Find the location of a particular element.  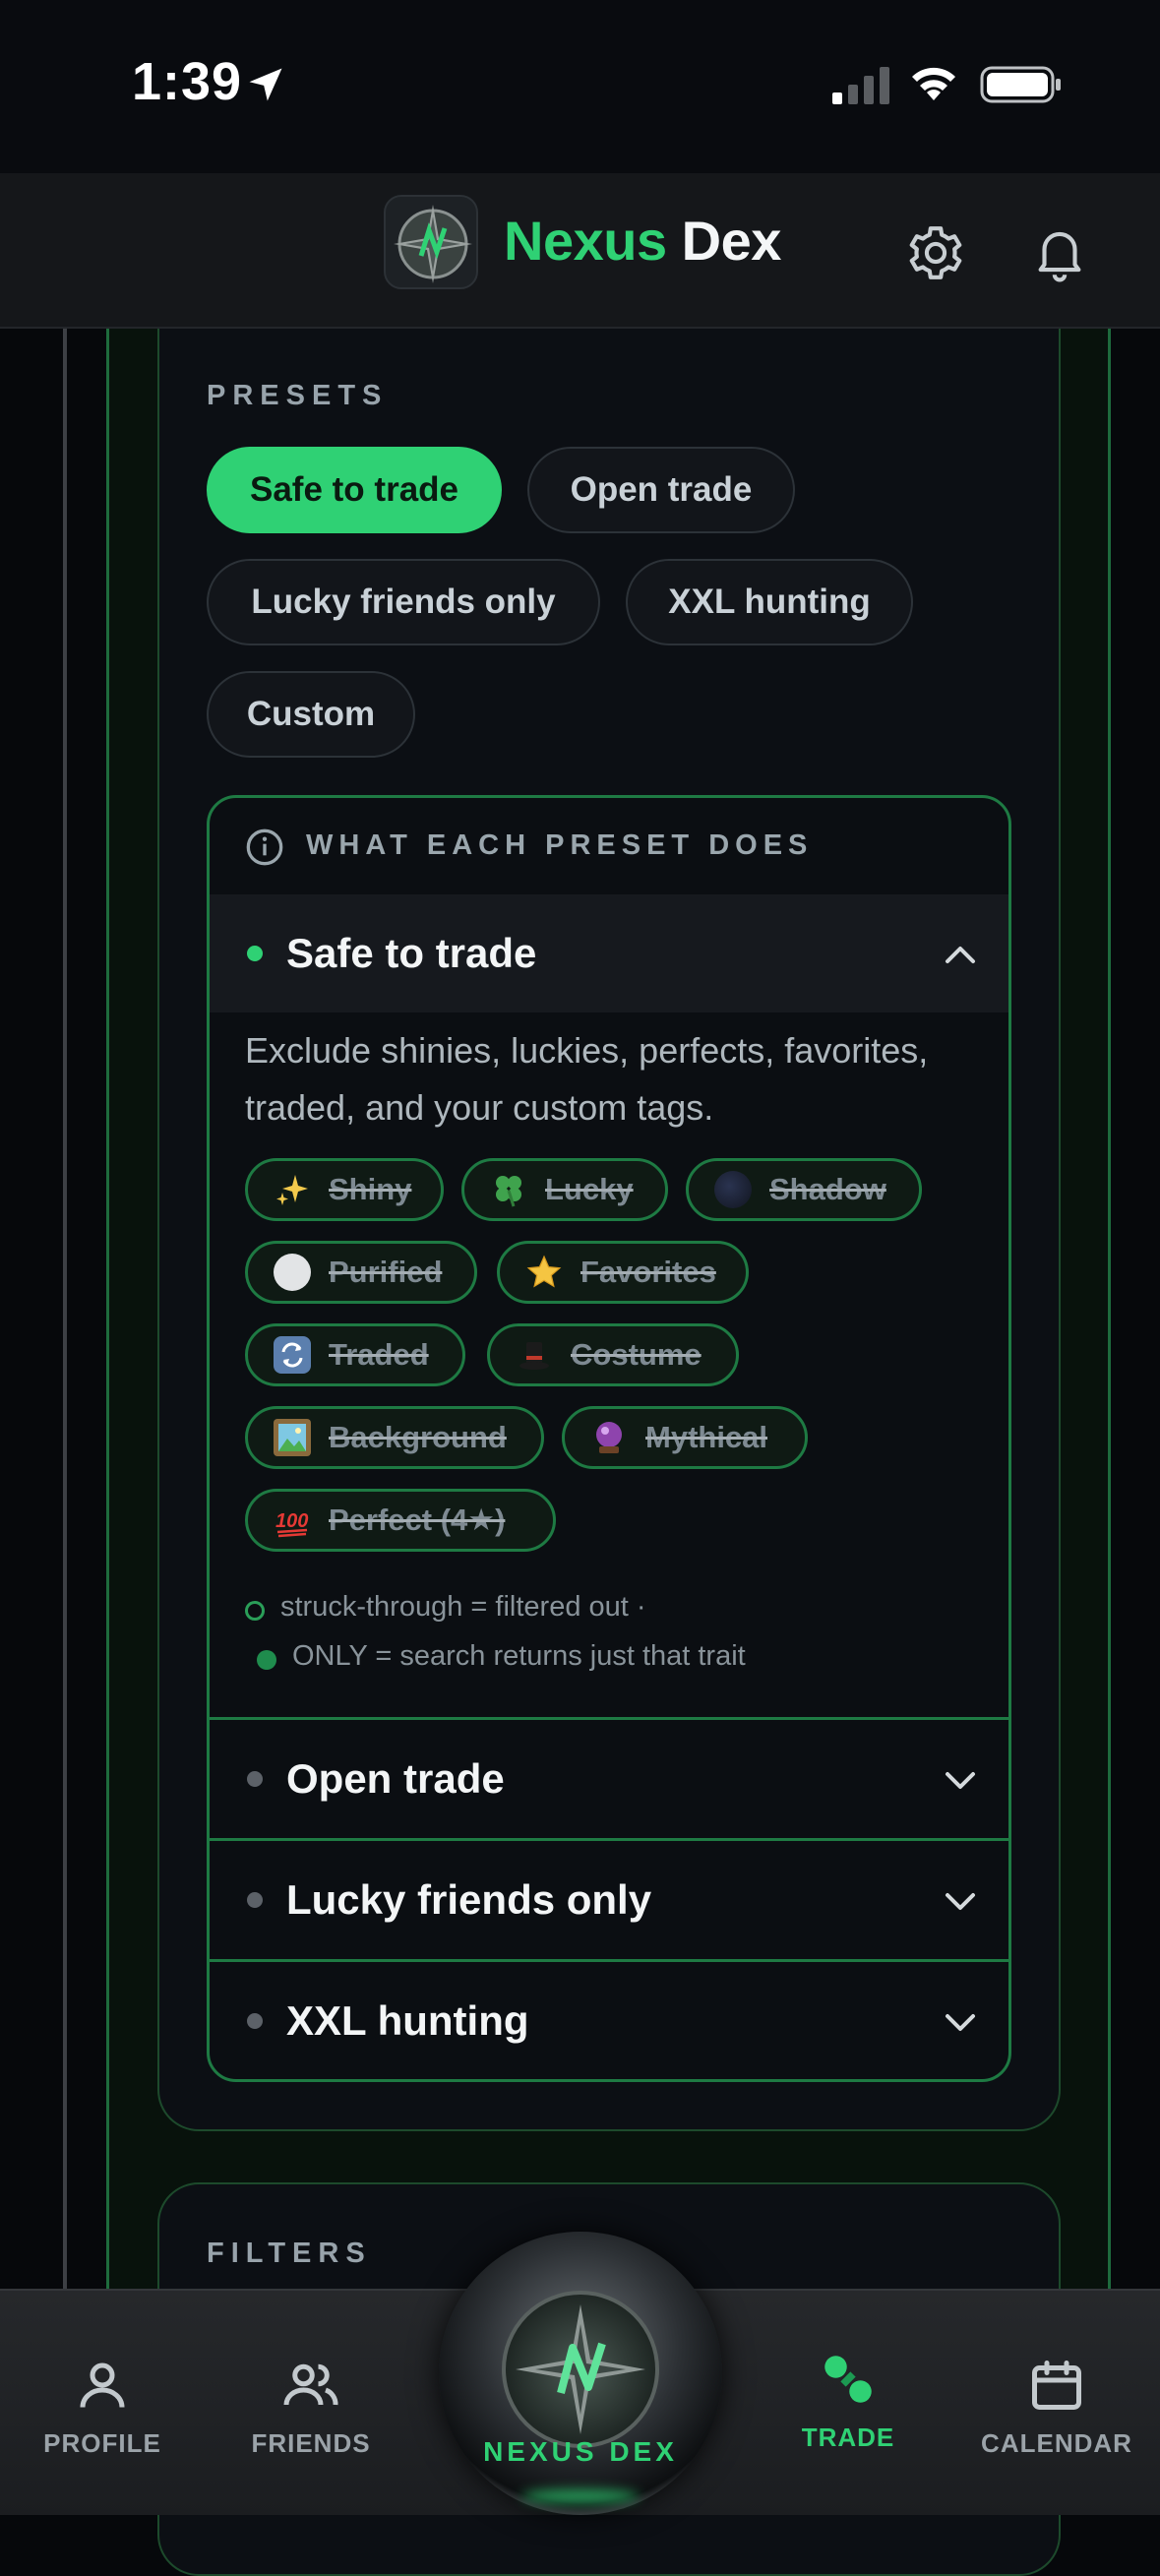

preset-chip-safe-to-trade: Safe to trade is located at coordinates (354, 490).